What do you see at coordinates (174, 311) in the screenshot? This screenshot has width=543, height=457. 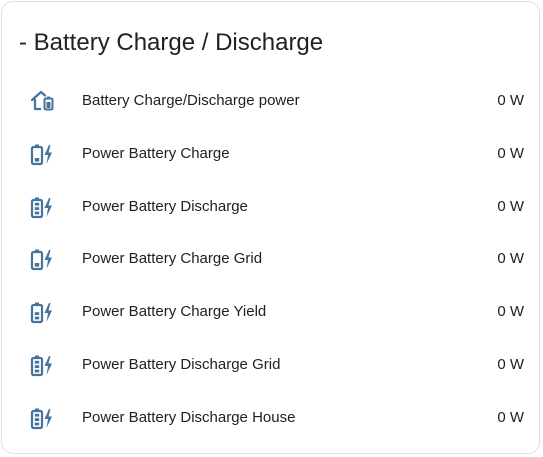 I see `entity-label: Power Battery Charge Yield` at bounding box center [174, 311].